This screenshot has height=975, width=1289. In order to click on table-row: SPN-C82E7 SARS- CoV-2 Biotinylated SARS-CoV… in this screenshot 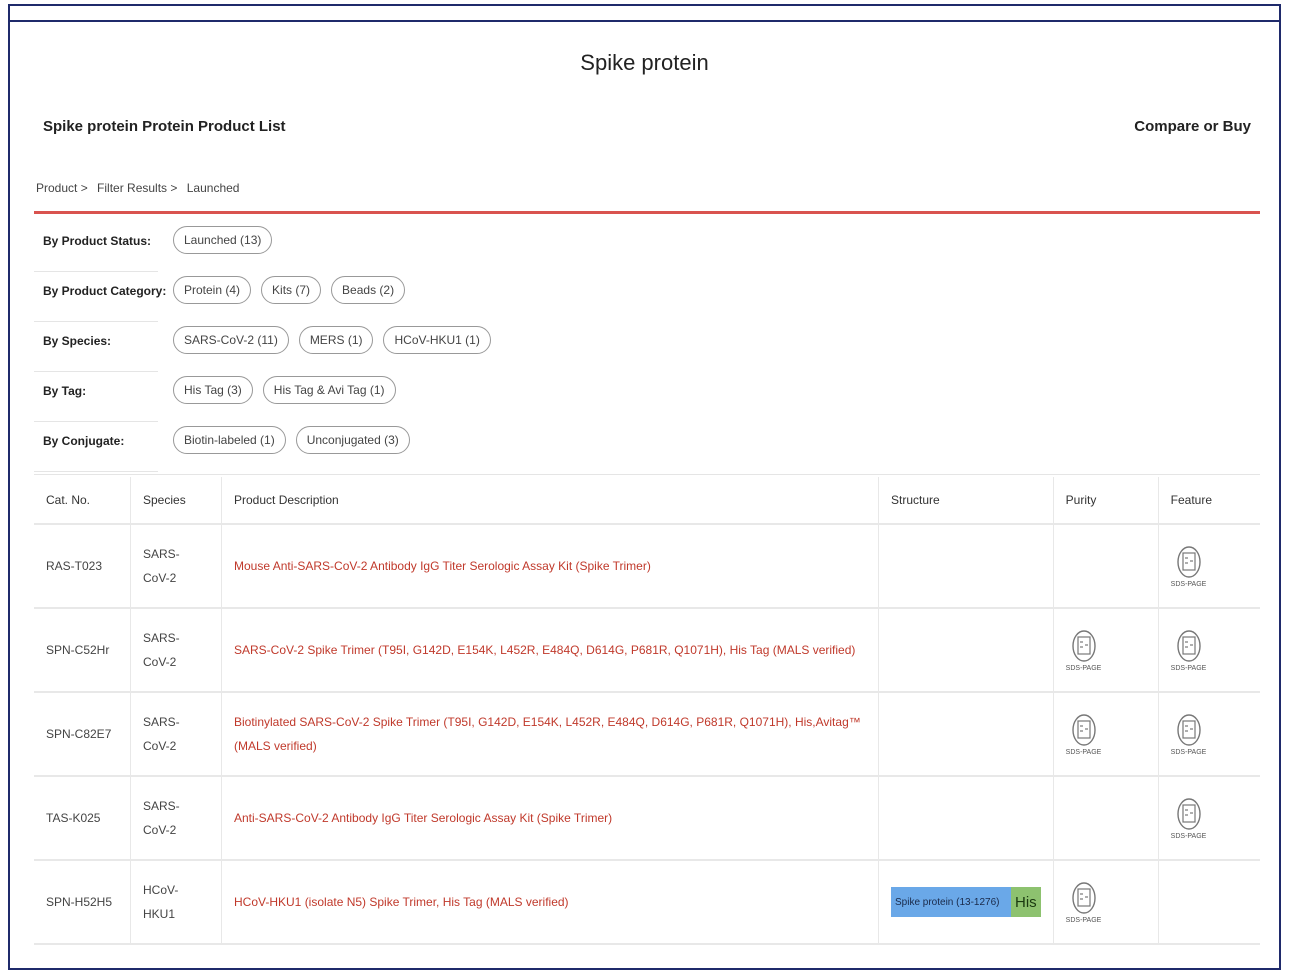, I will do `click(647, 734)`.